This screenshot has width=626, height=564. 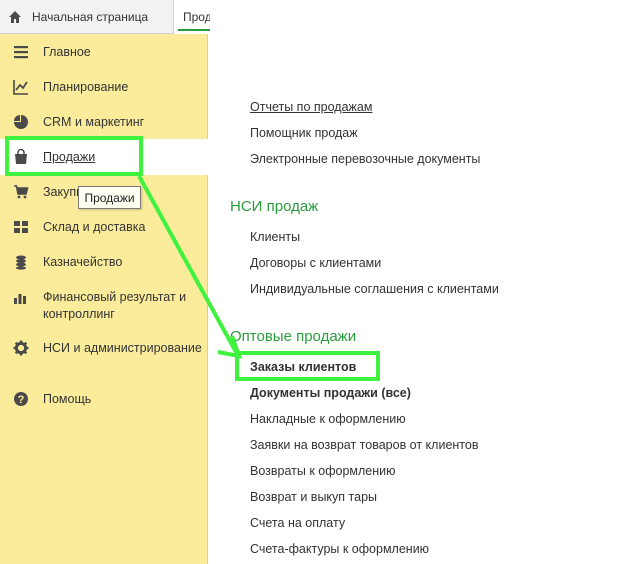 I want to click on sidebar-item-warehouse: Склад и доставка, so click(x=104, y=227).